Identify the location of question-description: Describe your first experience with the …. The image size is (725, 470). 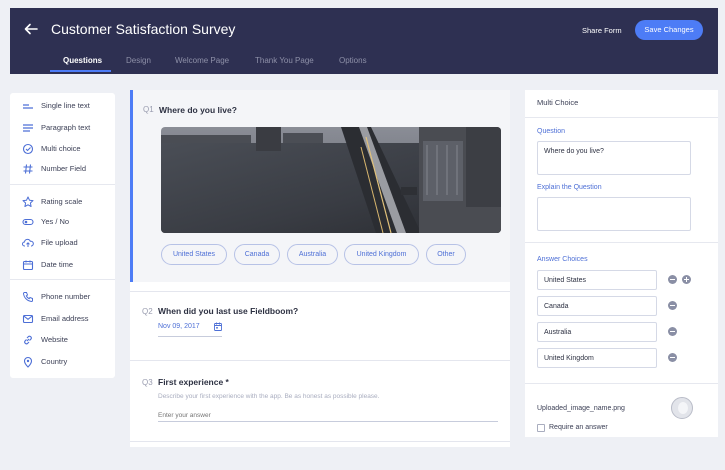
(269, 396).